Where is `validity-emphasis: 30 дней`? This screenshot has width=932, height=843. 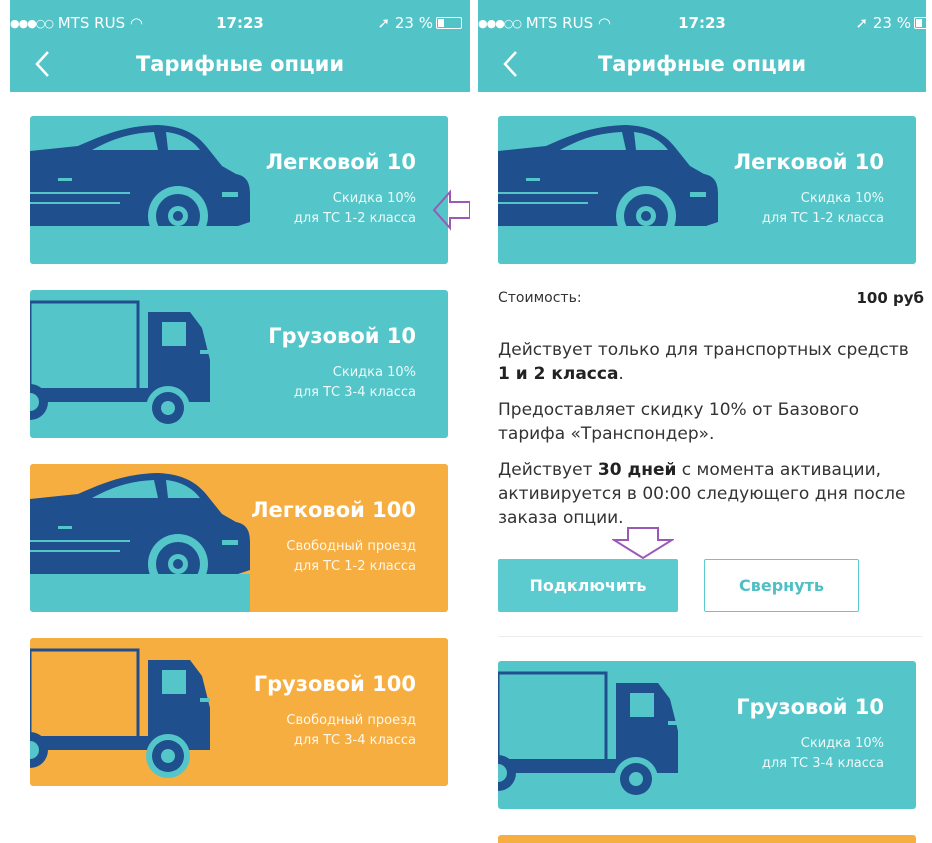 validity-emphasis: 30 дней is located at coordinates (637, 470).